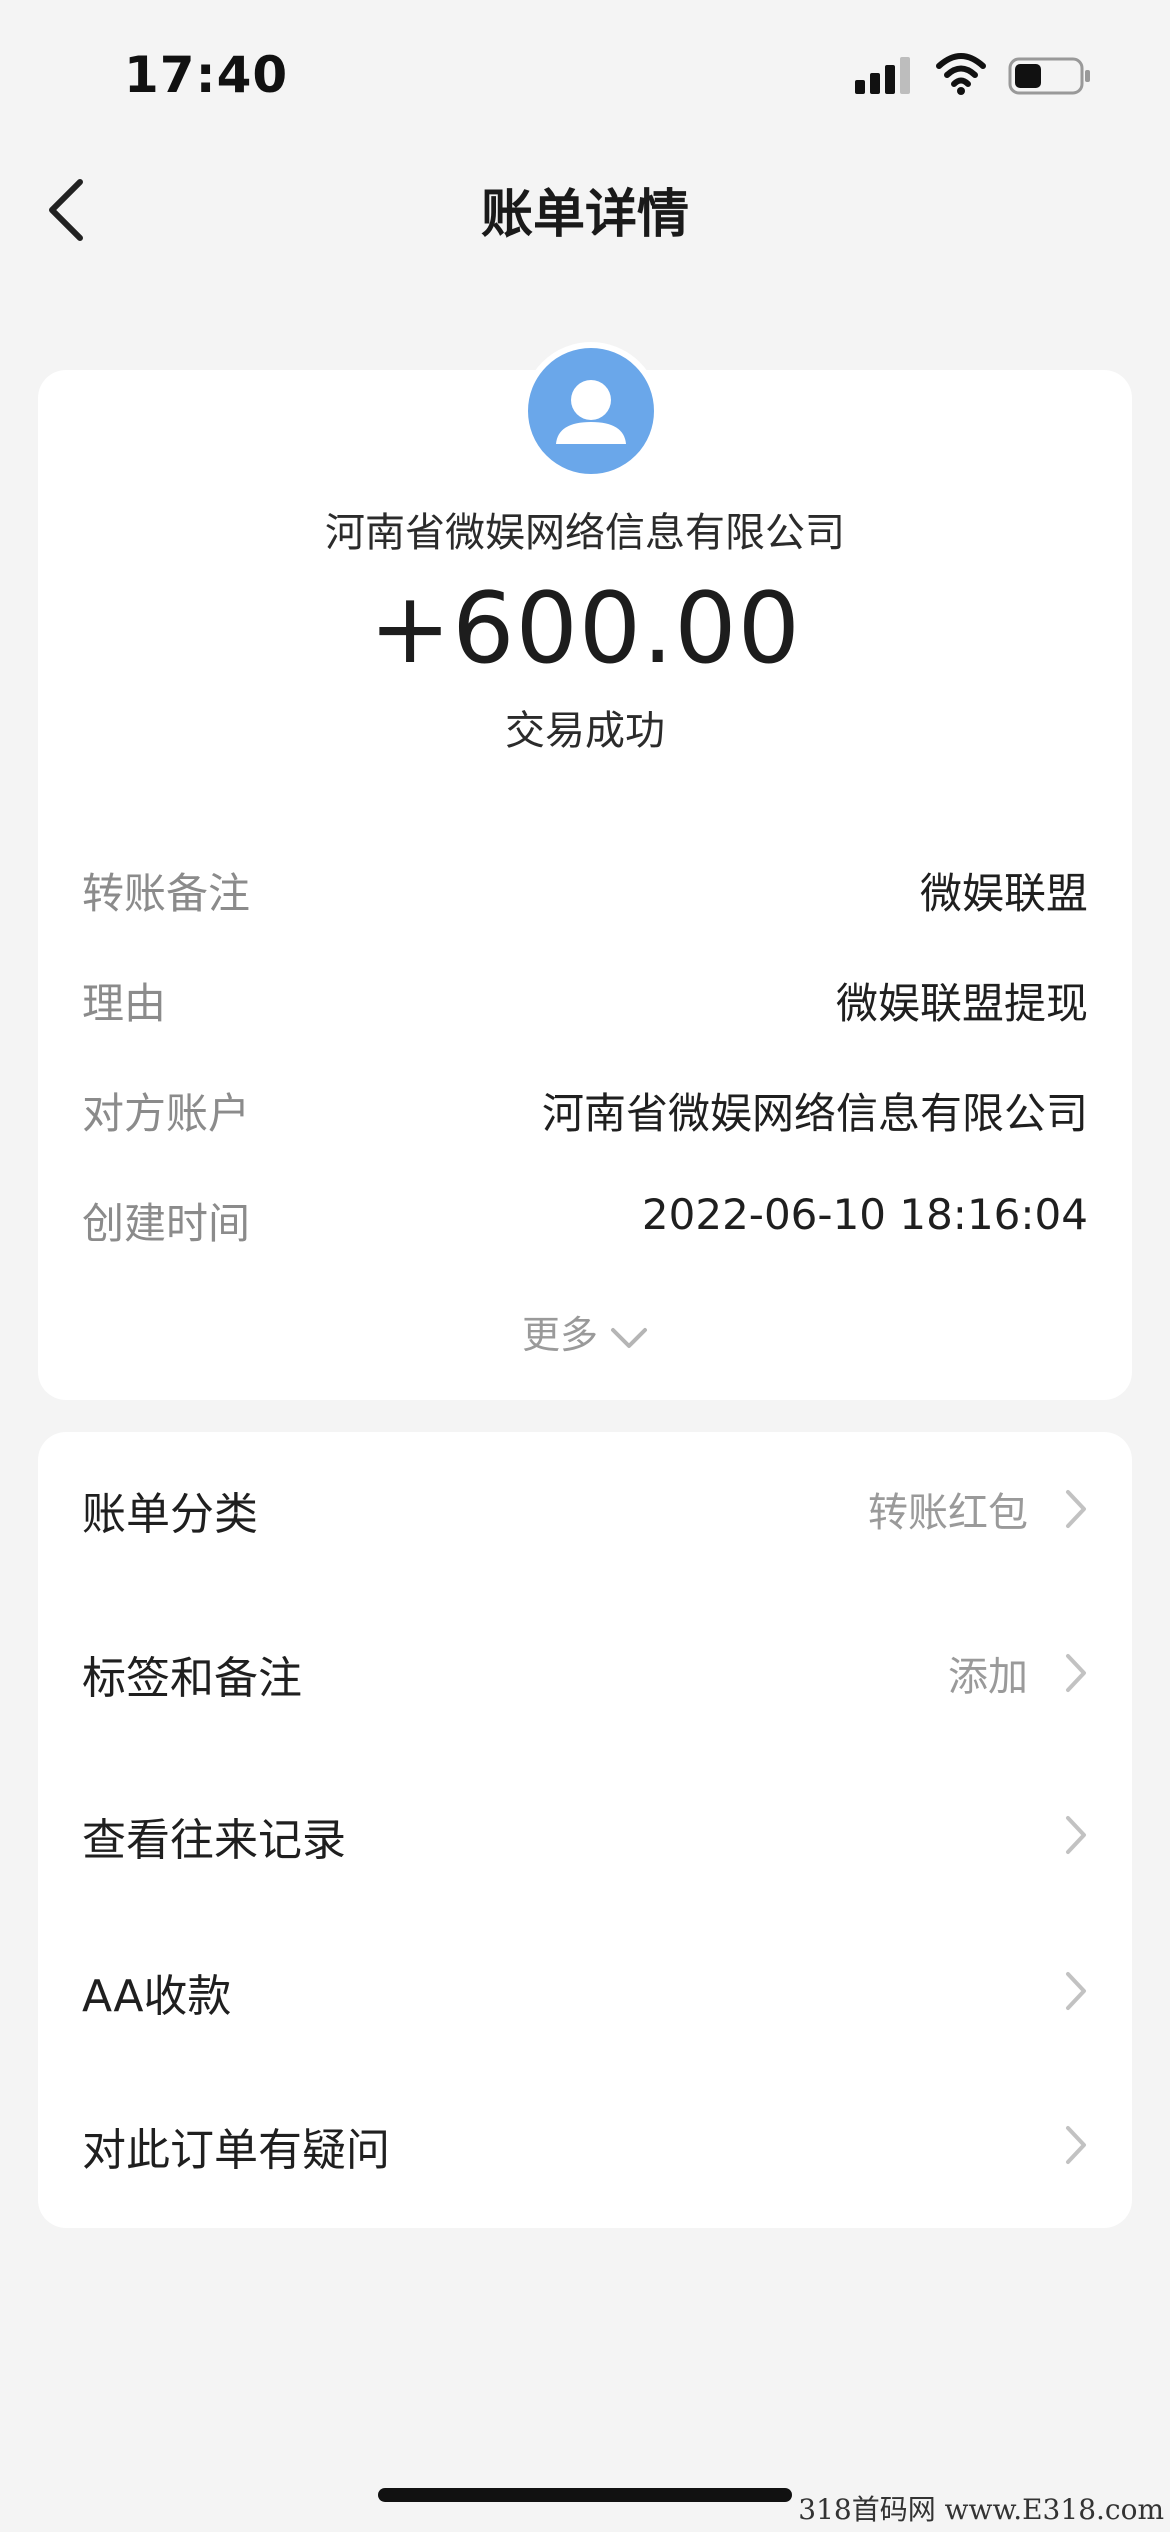 The height and width of the screenshot is (2532, 1170). What do you see at coordinates (166, 1223) in the screenshot?
I see `detail-label: 创建时间` at bounding box center [166, 1223].